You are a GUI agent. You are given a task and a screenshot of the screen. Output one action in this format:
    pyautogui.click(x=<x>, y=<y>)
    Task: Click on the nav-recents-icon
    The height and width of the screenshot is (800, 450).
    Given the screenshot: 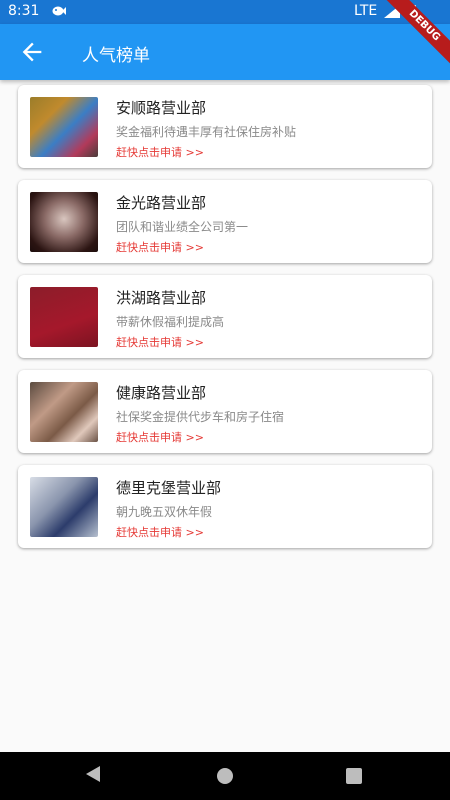 What is the action you would take?
    pyautogui.click(x=354, y=776)
    